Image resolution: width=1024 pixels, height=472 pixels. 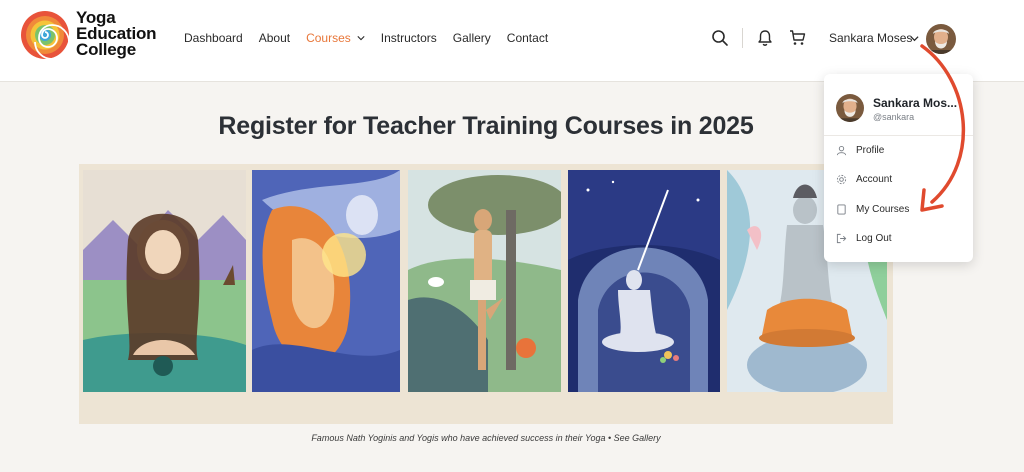 I want to click on menu-item-label: Log Out, so click(x=874, y=238).